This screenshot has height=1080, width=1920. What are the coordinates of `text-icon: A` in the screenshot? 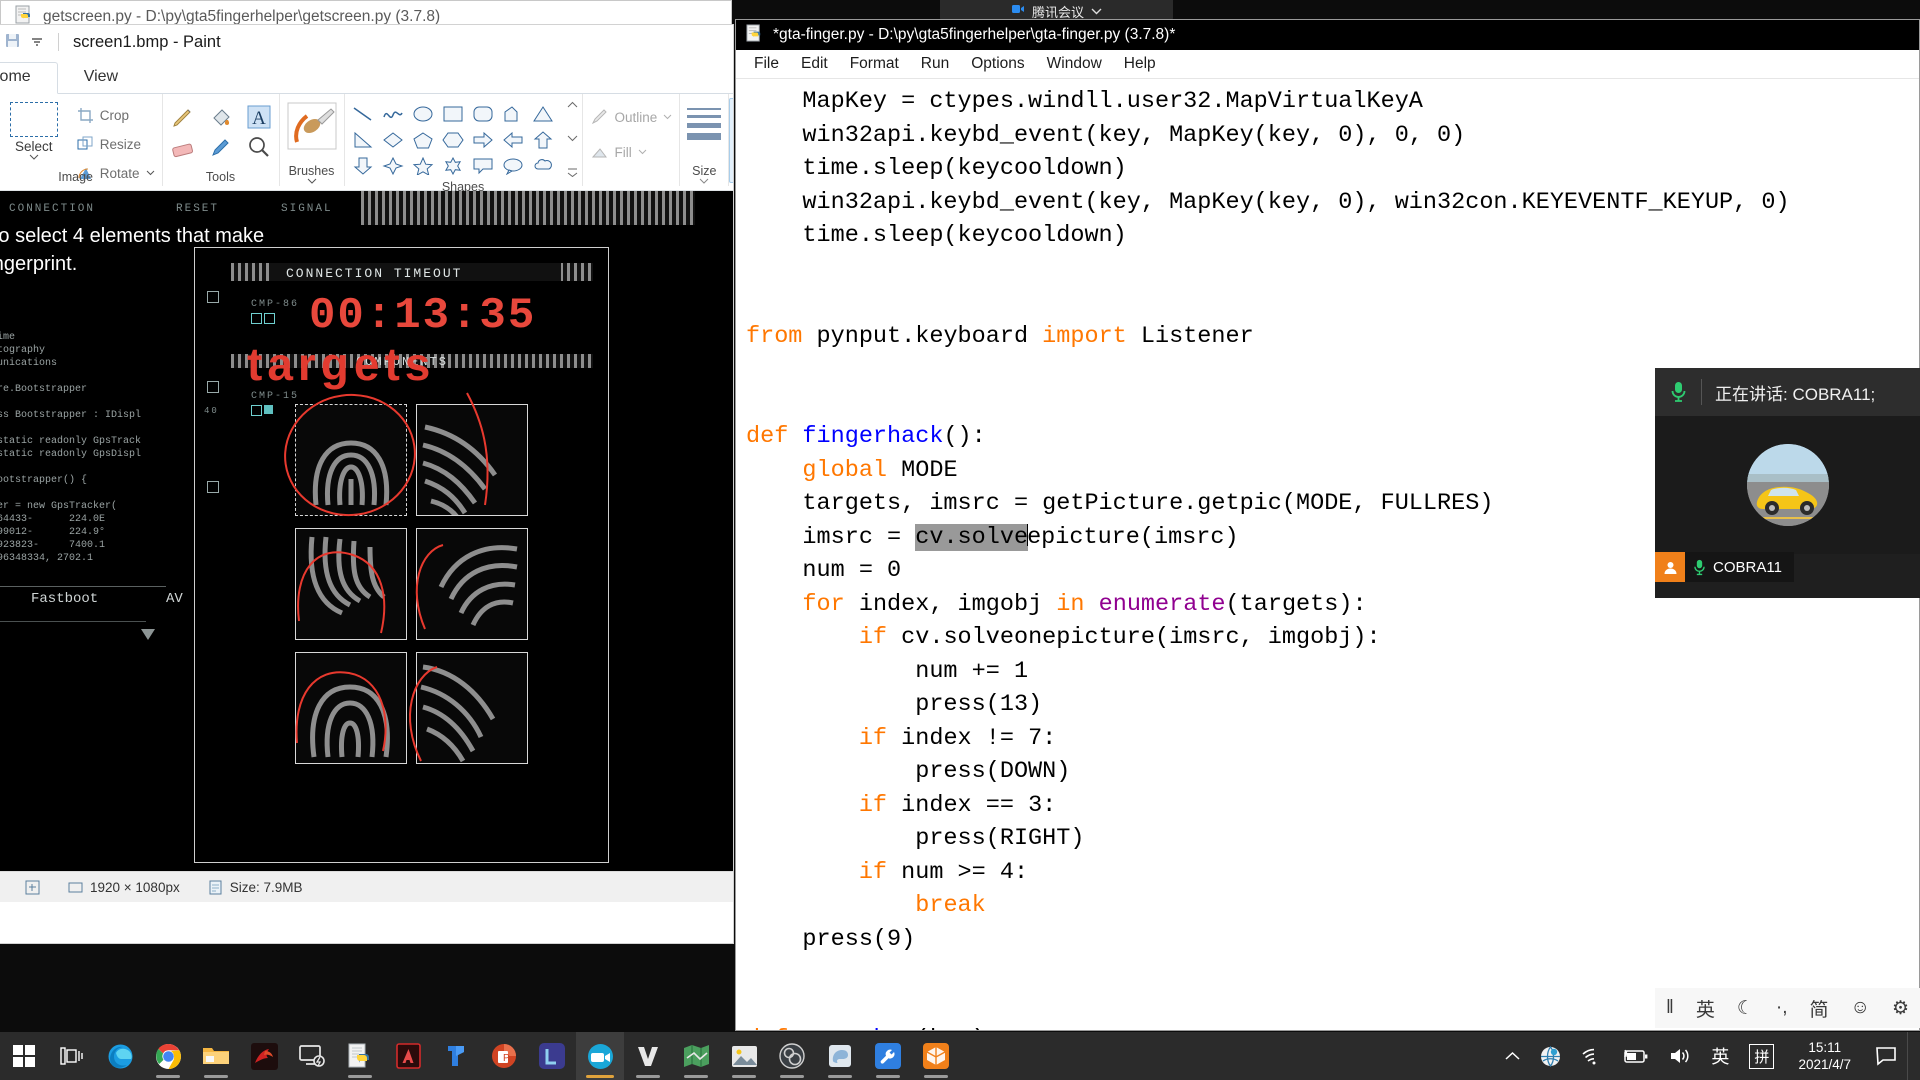 It's located at (259, 117).